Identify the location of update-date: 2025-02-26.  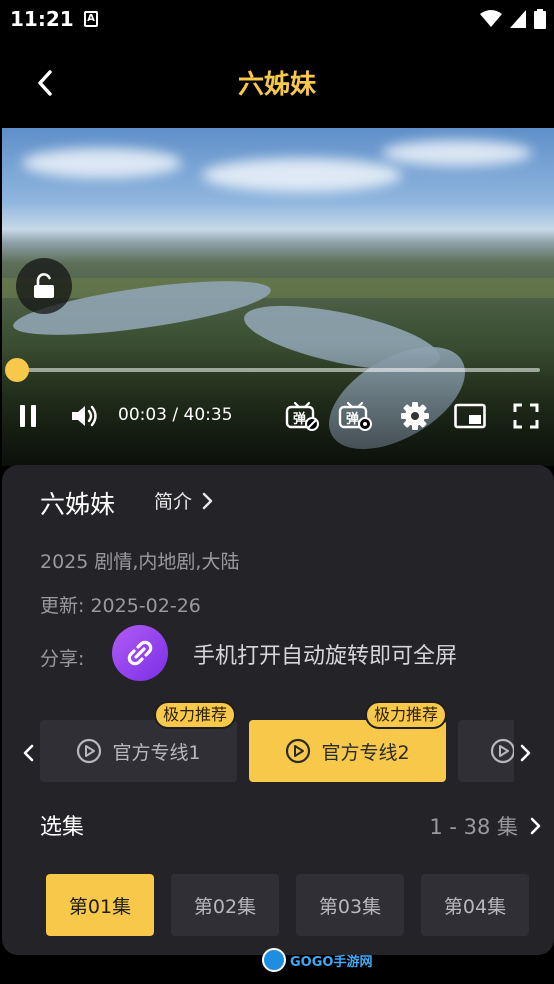
(145, 606).